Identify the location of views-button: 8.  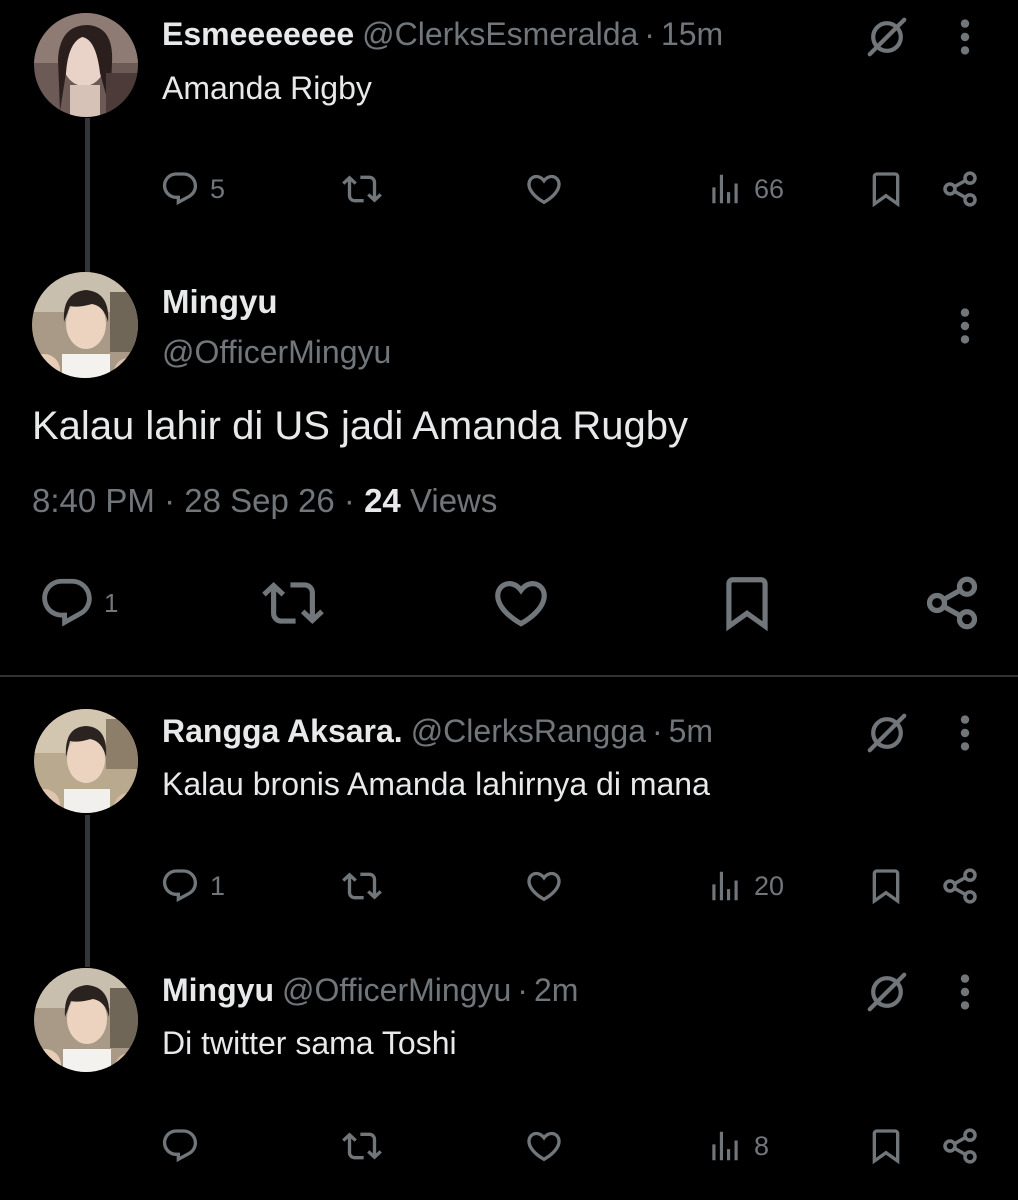
(737, 1146).